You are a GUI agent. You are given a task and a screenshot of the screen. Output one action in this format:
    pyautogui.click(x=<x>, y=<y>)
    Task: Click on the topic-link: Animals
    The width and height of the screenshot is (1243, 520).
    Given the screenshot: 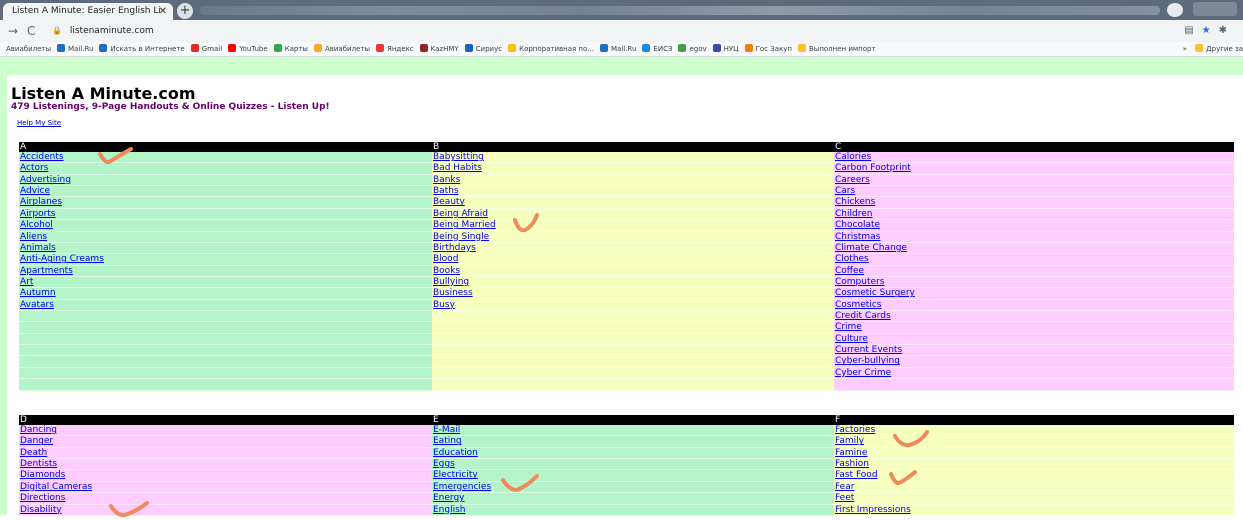 What is the action you would take?
    pyautogui.click(x=225, y=248)
    